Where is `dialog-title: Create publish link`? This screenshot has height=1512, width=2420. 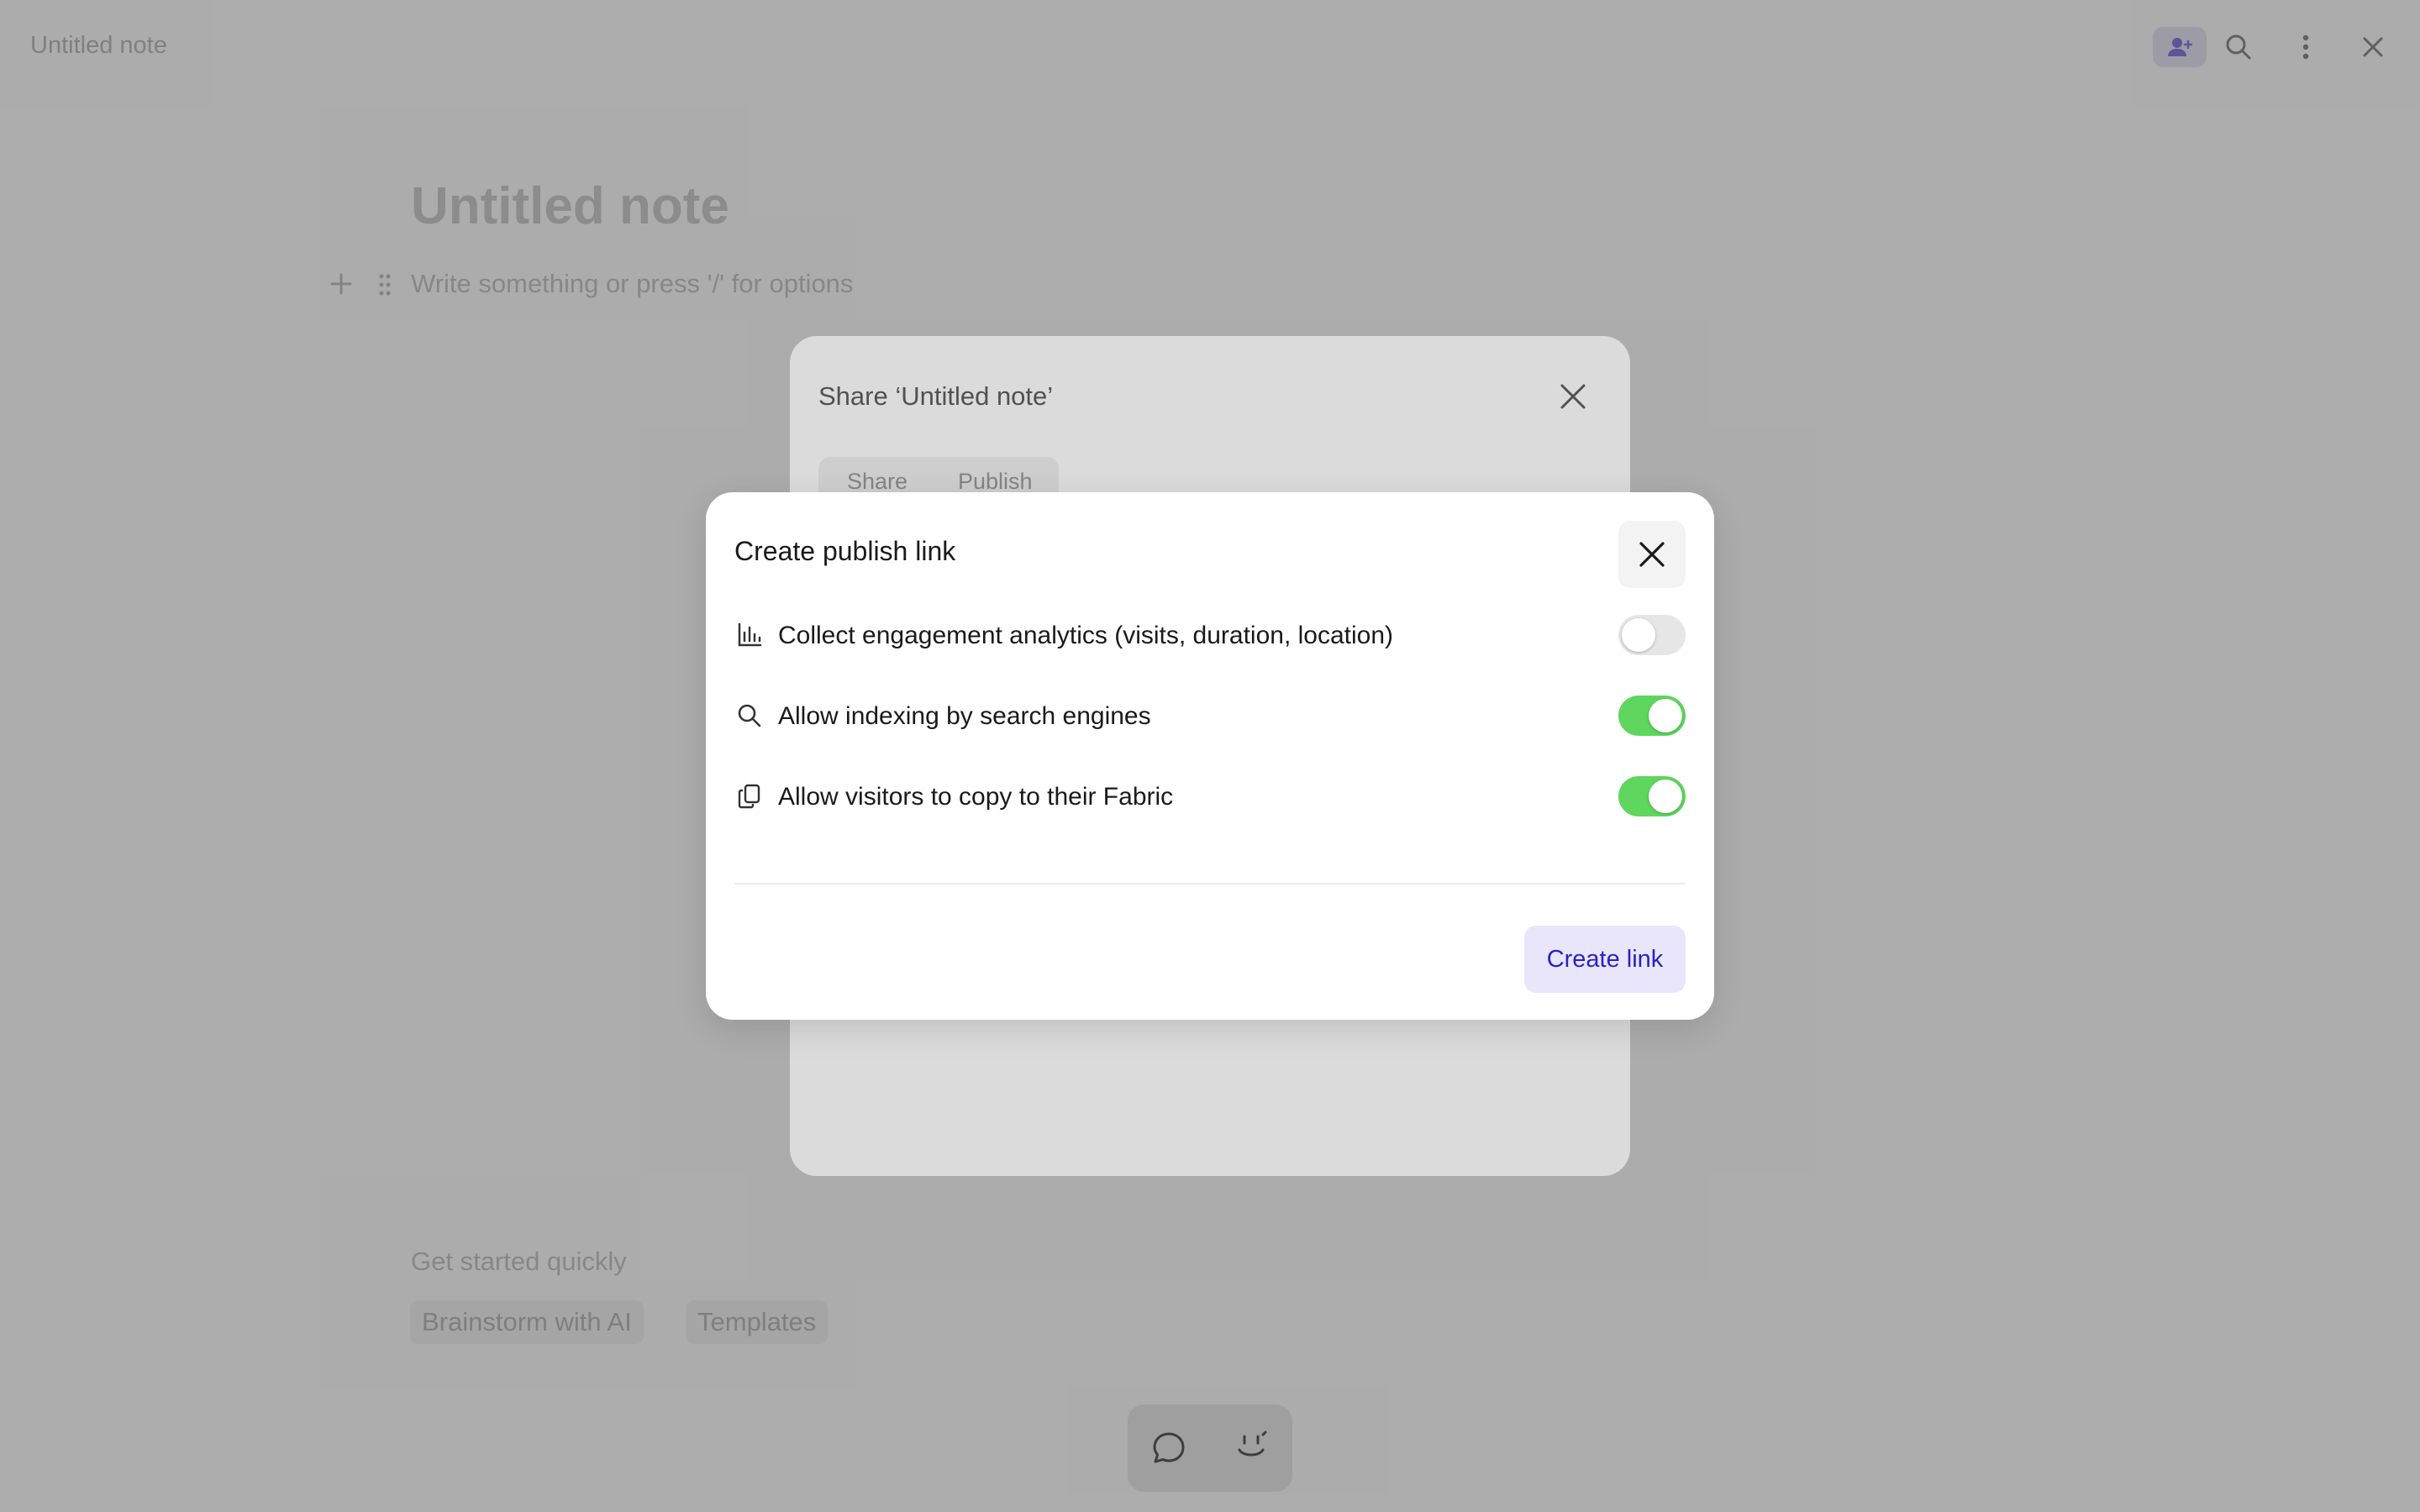
dialog-title: Create publish link is located at coordinates (845, 551).